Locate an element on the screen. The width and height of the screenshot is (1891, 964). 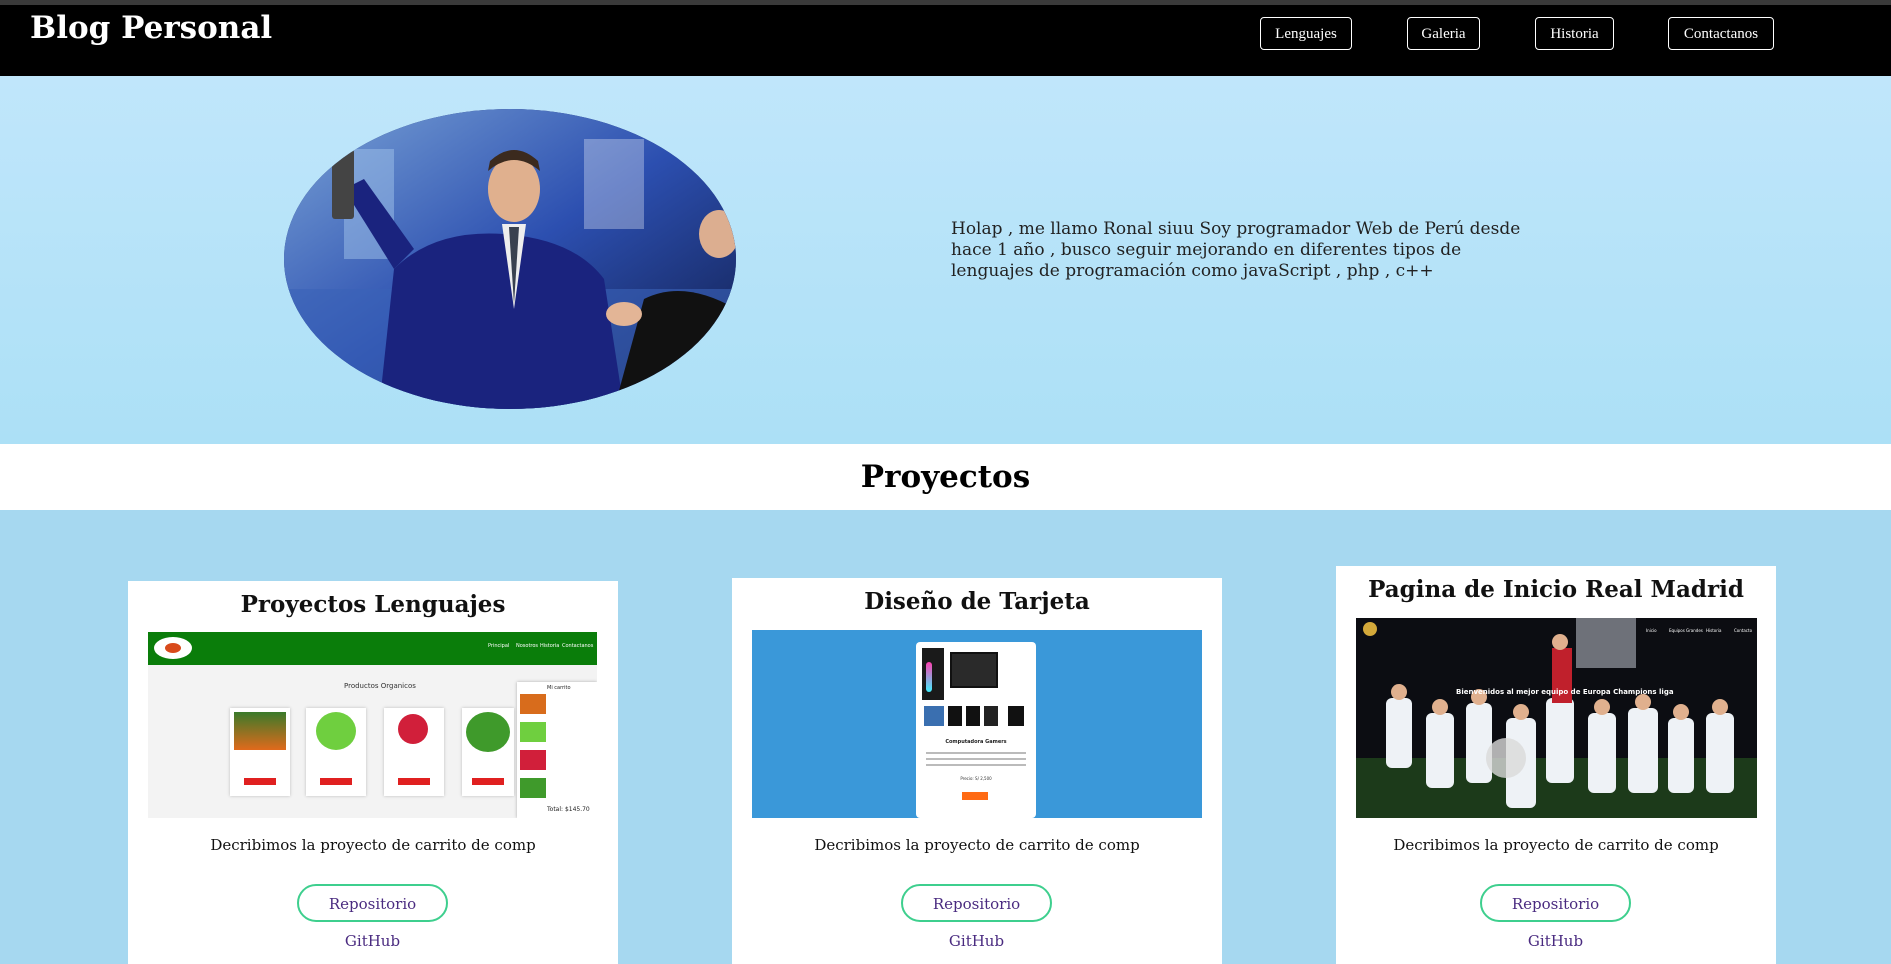
project-preview-image: Computadora Gamers Precio: S/ 2,500 is located at coordinates (977, 724).